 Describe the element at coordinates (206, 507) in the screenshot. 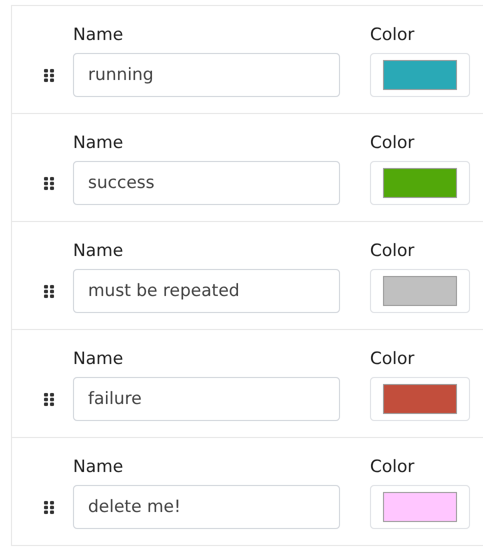

I see `name-field: delete me!` at that location.